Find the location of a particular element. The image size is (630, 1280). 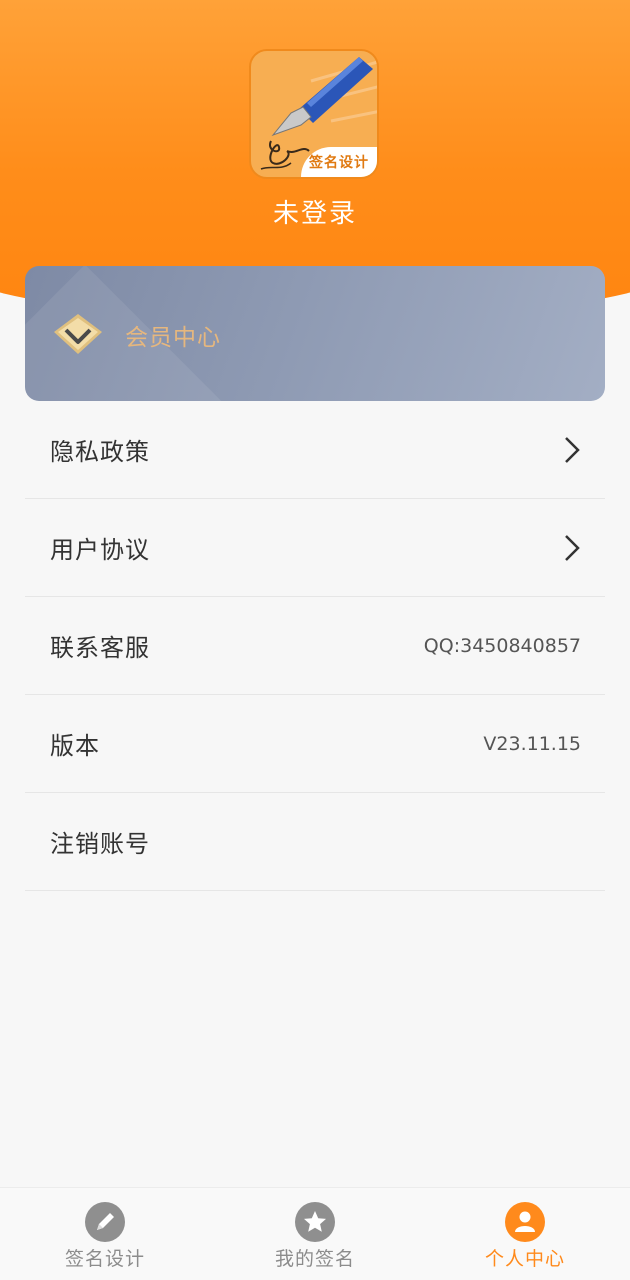

tab-profile: 个人中心 is located at coordinates (525, 1234).